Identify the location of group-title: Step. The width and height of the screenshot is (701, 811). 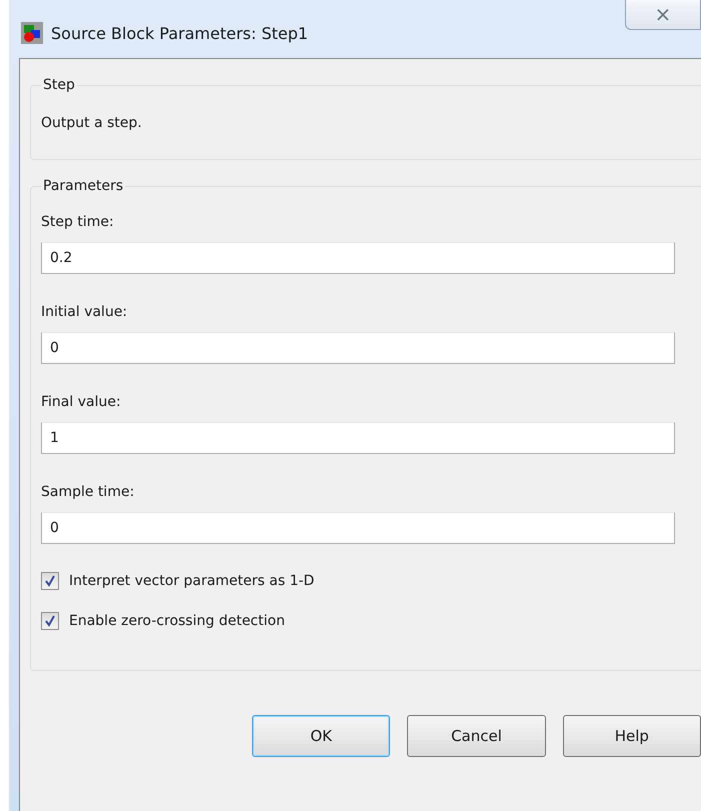
(59, 85).